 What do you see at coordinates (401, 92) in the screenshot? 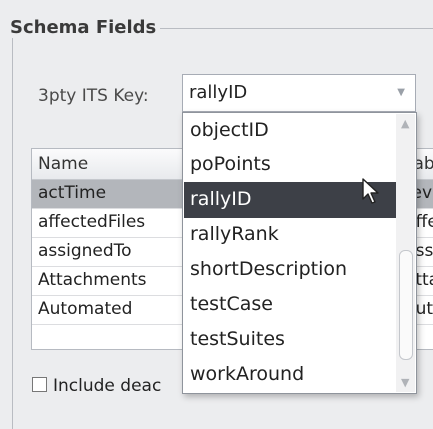
I see `chevron-down-icon: ▼` at bounding box center [401, 92].